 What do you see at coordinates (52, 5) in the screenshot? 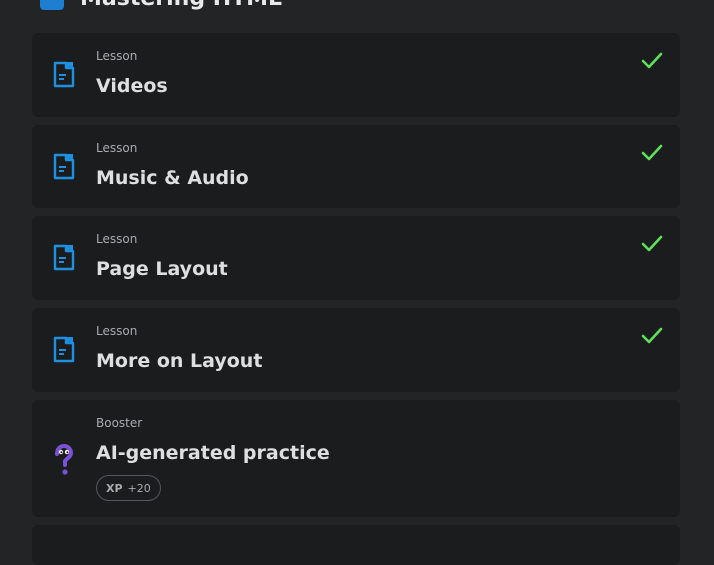
I see `section-icon` at bounding box center [52, 5].